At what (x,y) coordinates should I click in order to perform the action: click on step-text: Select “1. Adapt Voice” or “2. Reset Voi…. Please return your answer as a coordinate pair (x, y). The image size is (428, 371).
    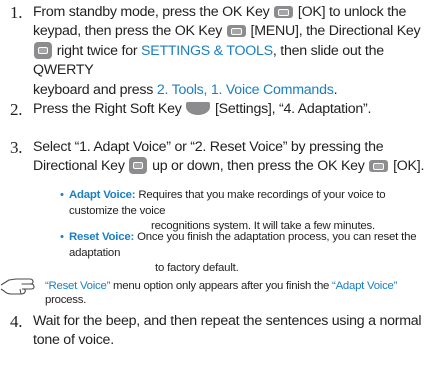
    Looking at the image, I should click on (229, 157).